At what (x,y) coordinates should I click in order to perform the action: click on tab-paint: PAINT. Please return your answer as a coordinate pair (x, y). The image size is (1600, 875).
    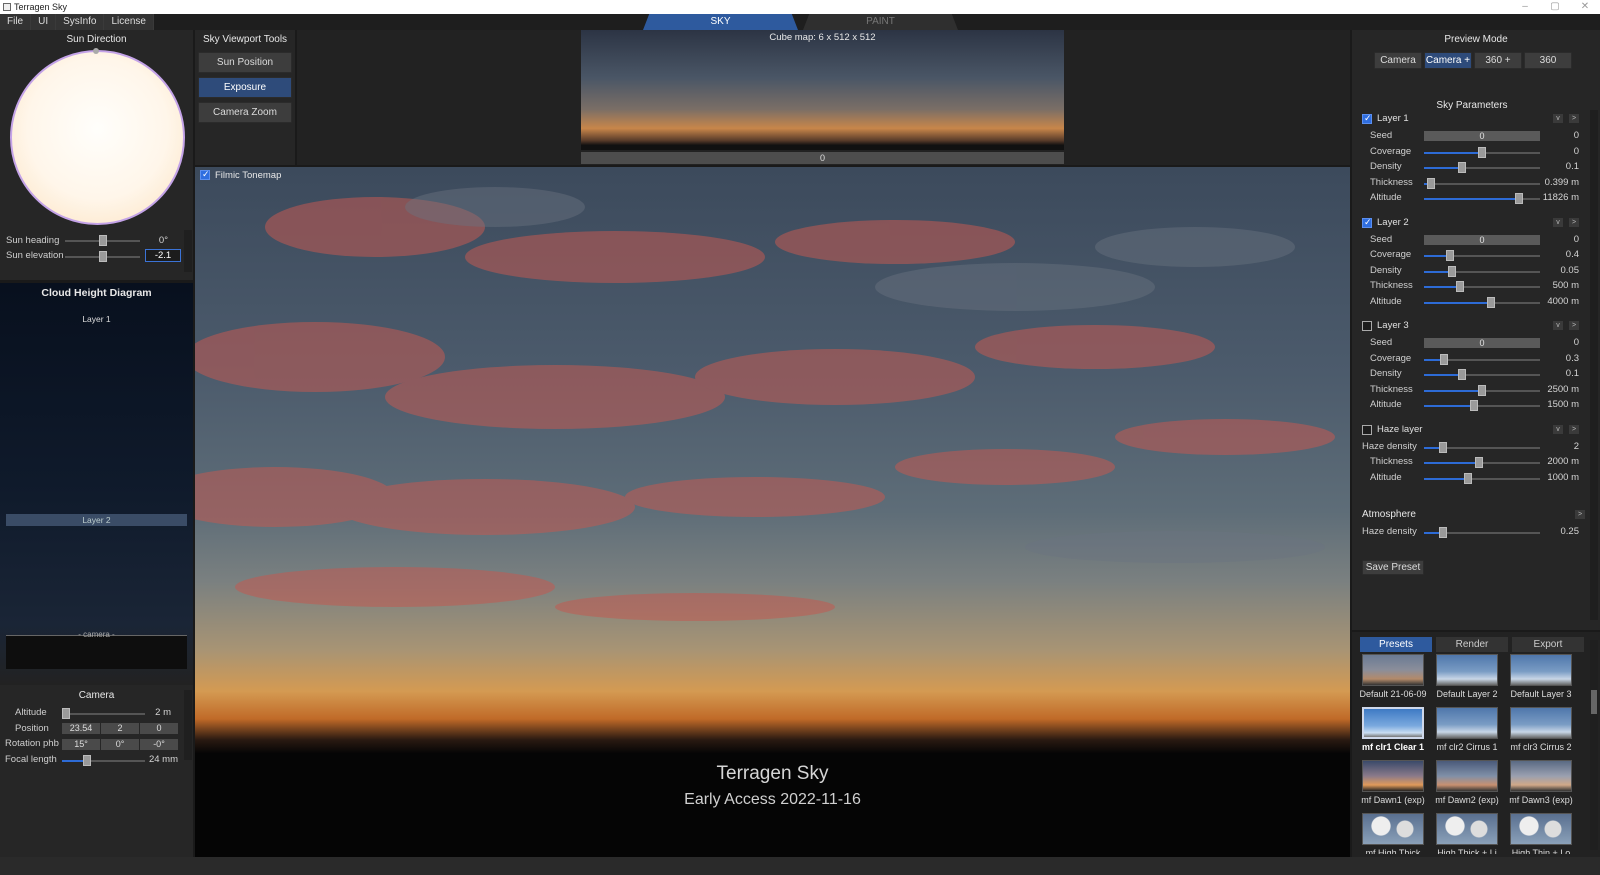
    Looking at the image, I should click on (880, 22).